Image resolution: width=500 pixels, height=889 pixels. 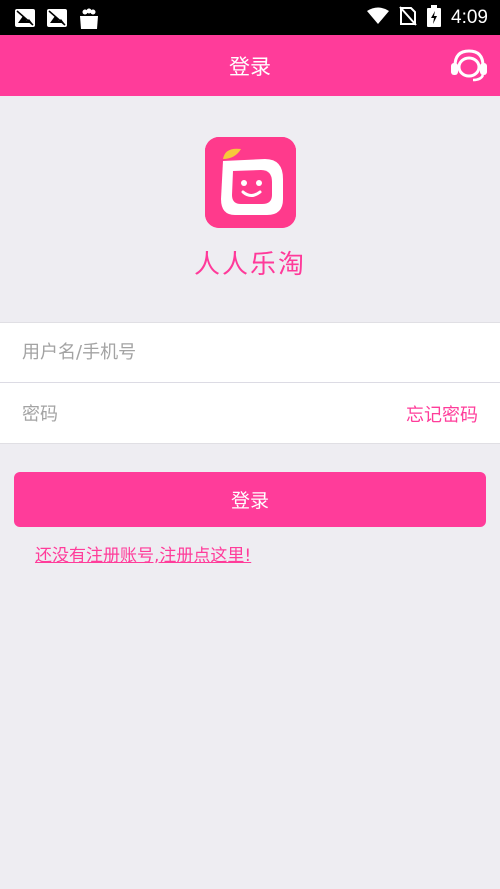 I want to click on app-logo, so click(x=250, y=182).